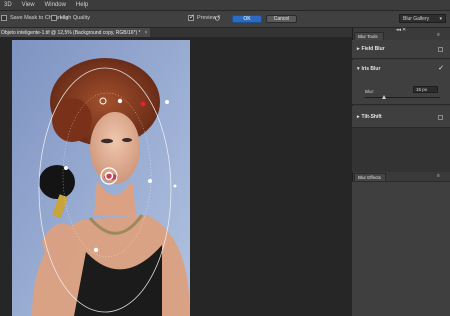 The image size is (450, 316). What do you see at coordinates (120, 101) in the screenshot?
I see `feather-handle-top` at bounding box center [120, 101].